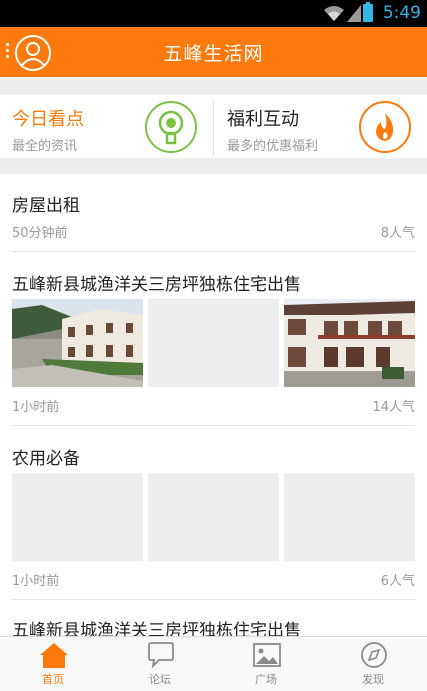  What do you see at coordinates (368, 12) in the screenshot?
I see `battery-icon` at bounding box center [368, 12].